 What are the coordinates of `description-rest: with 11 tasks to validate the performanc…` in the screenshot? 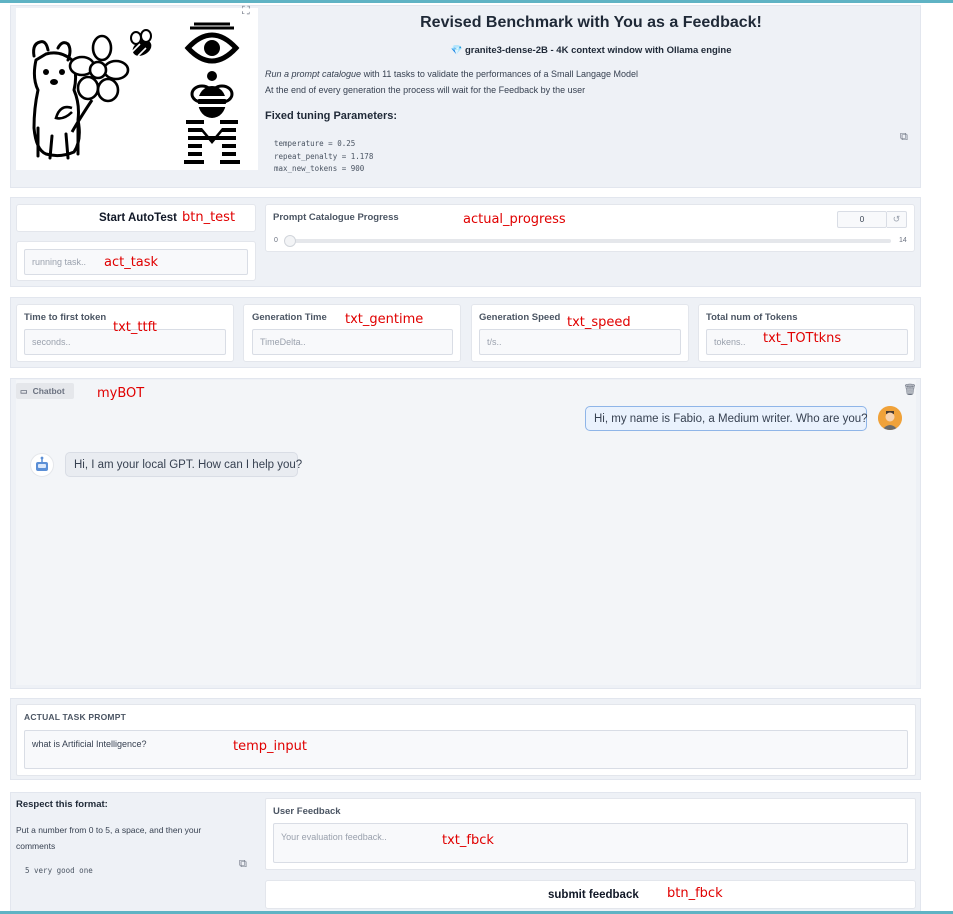 It's located at (500, 74).